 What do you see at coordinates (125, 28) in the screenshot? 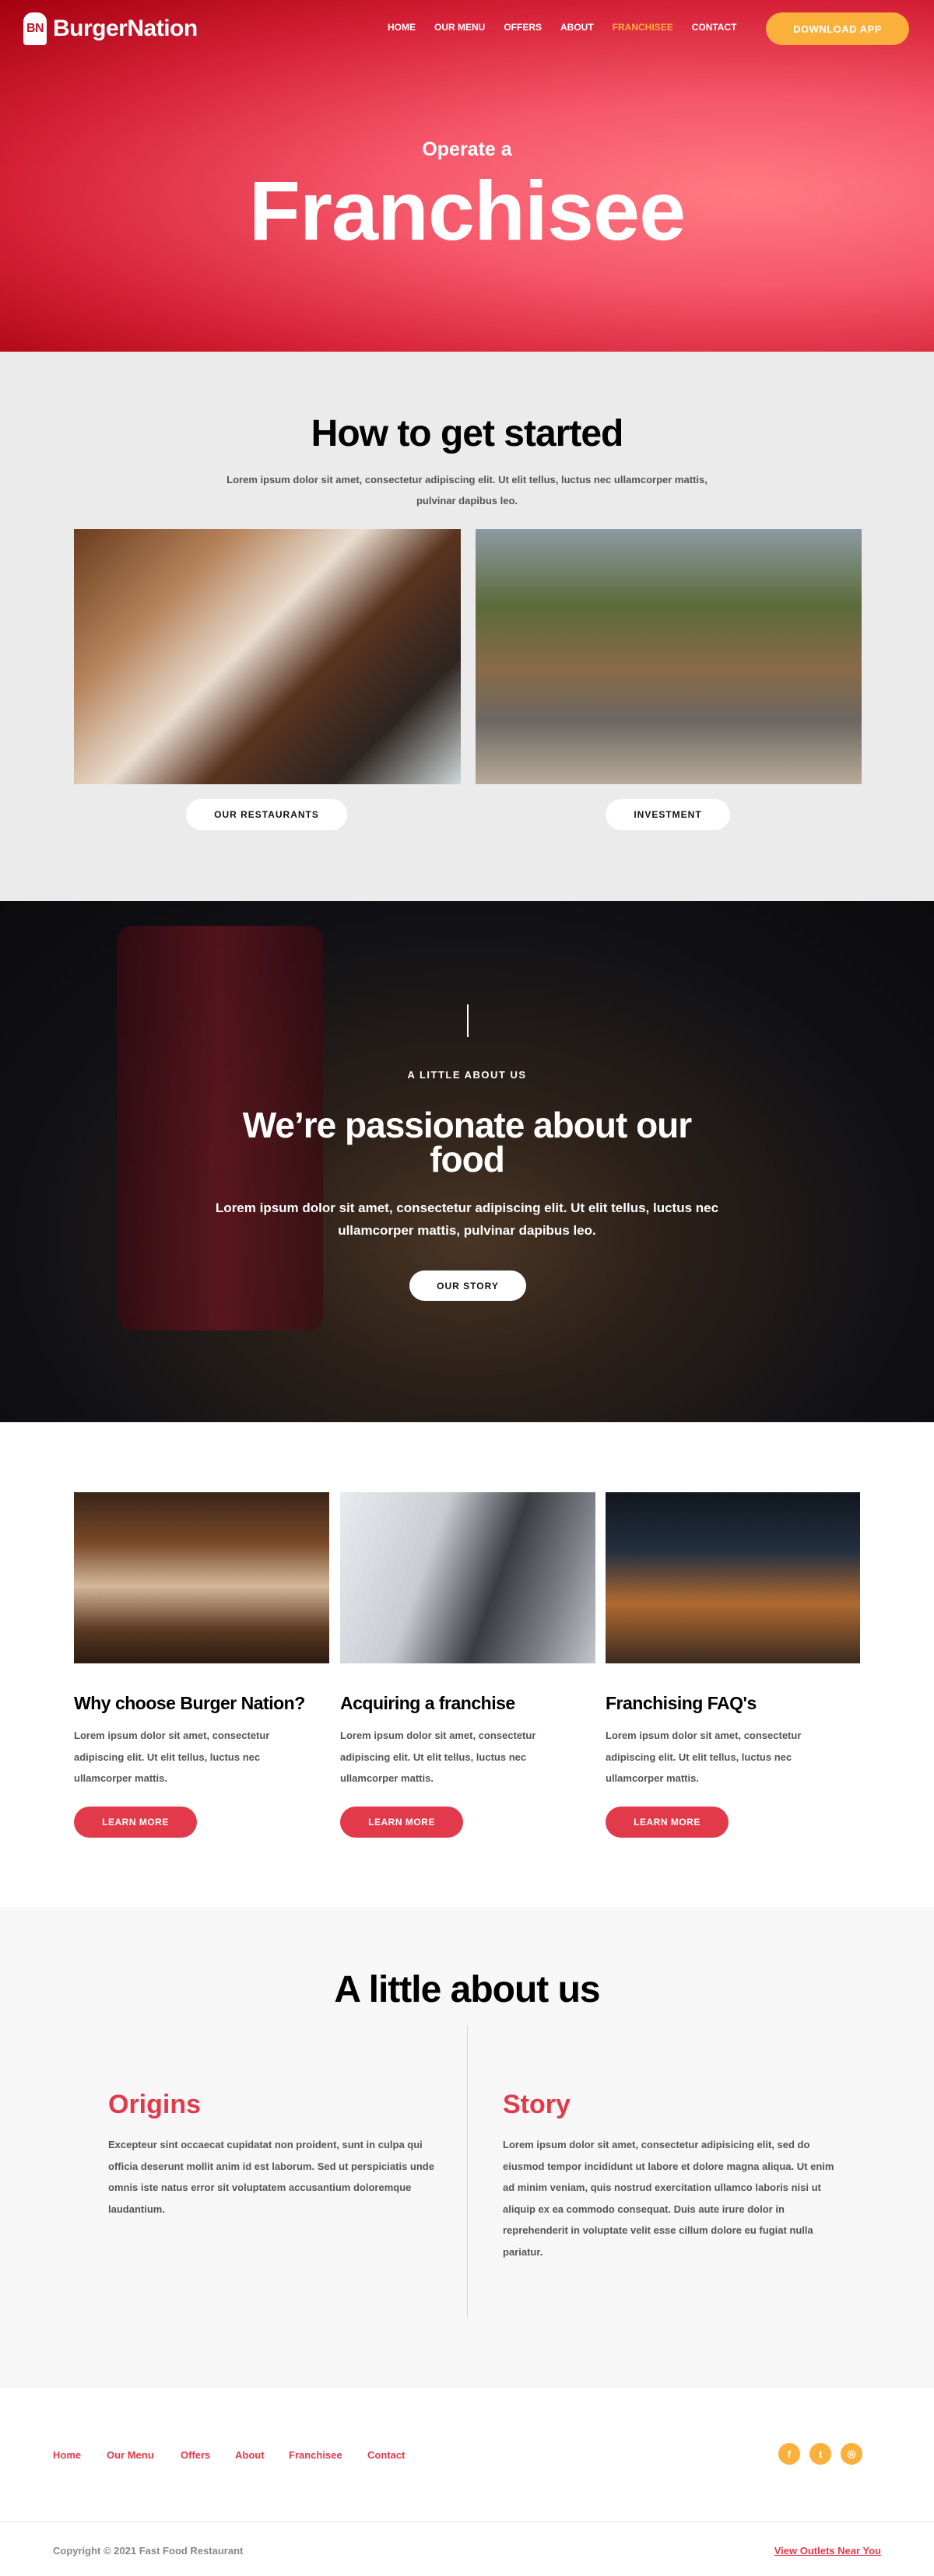
I see `logo-text: BurgerNation` at bounding box center [125, 28].